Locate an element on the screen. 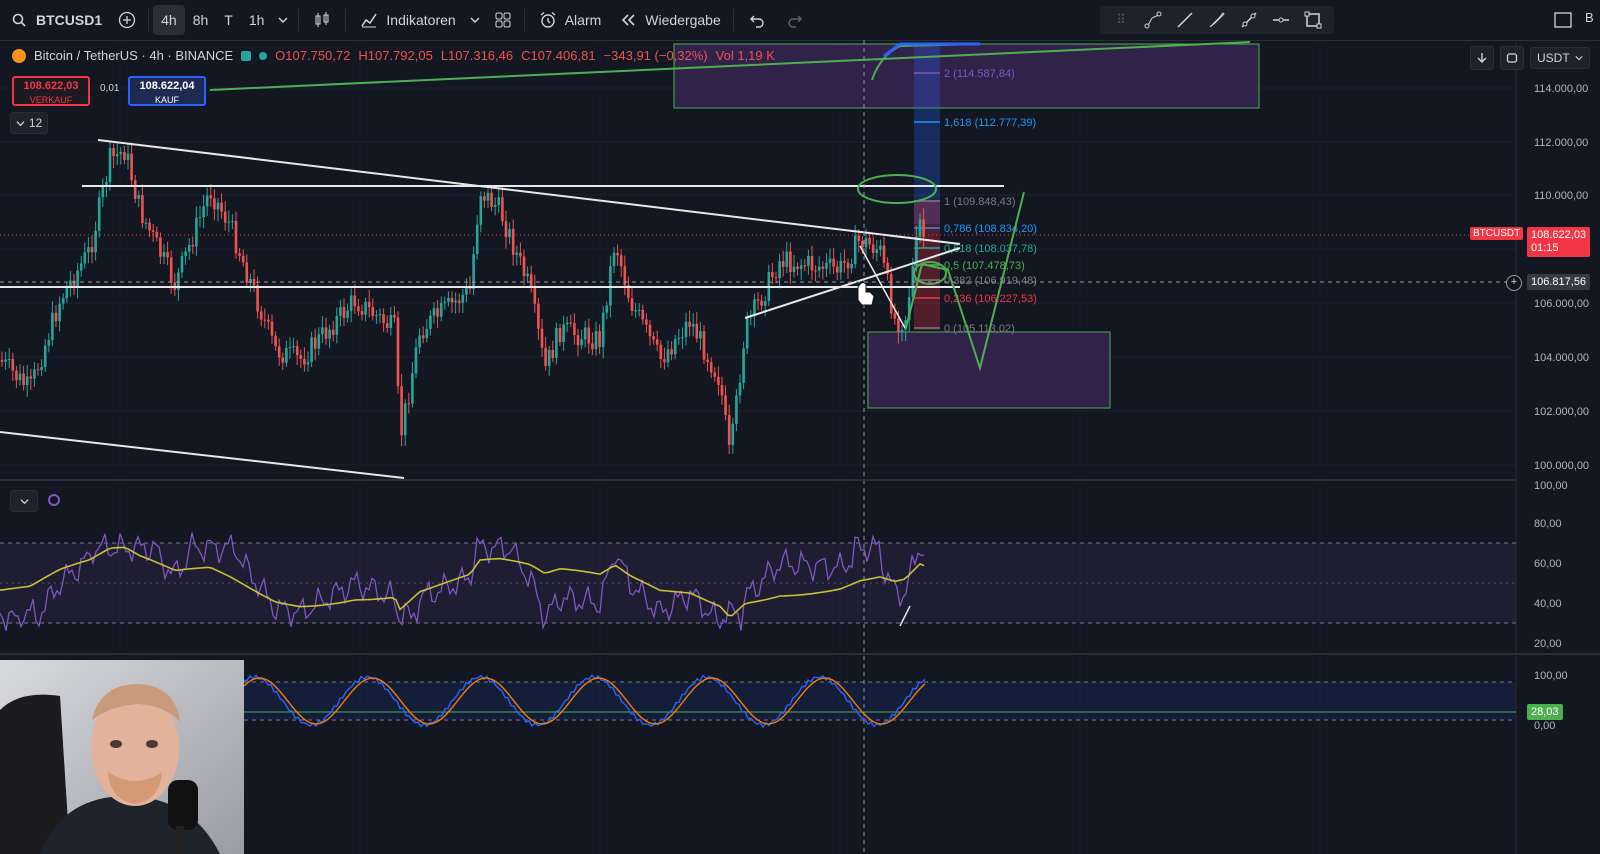 The width and height of the screenshot is (1600, 854). rsi-collapse-button is located at coordinates (24, 501).